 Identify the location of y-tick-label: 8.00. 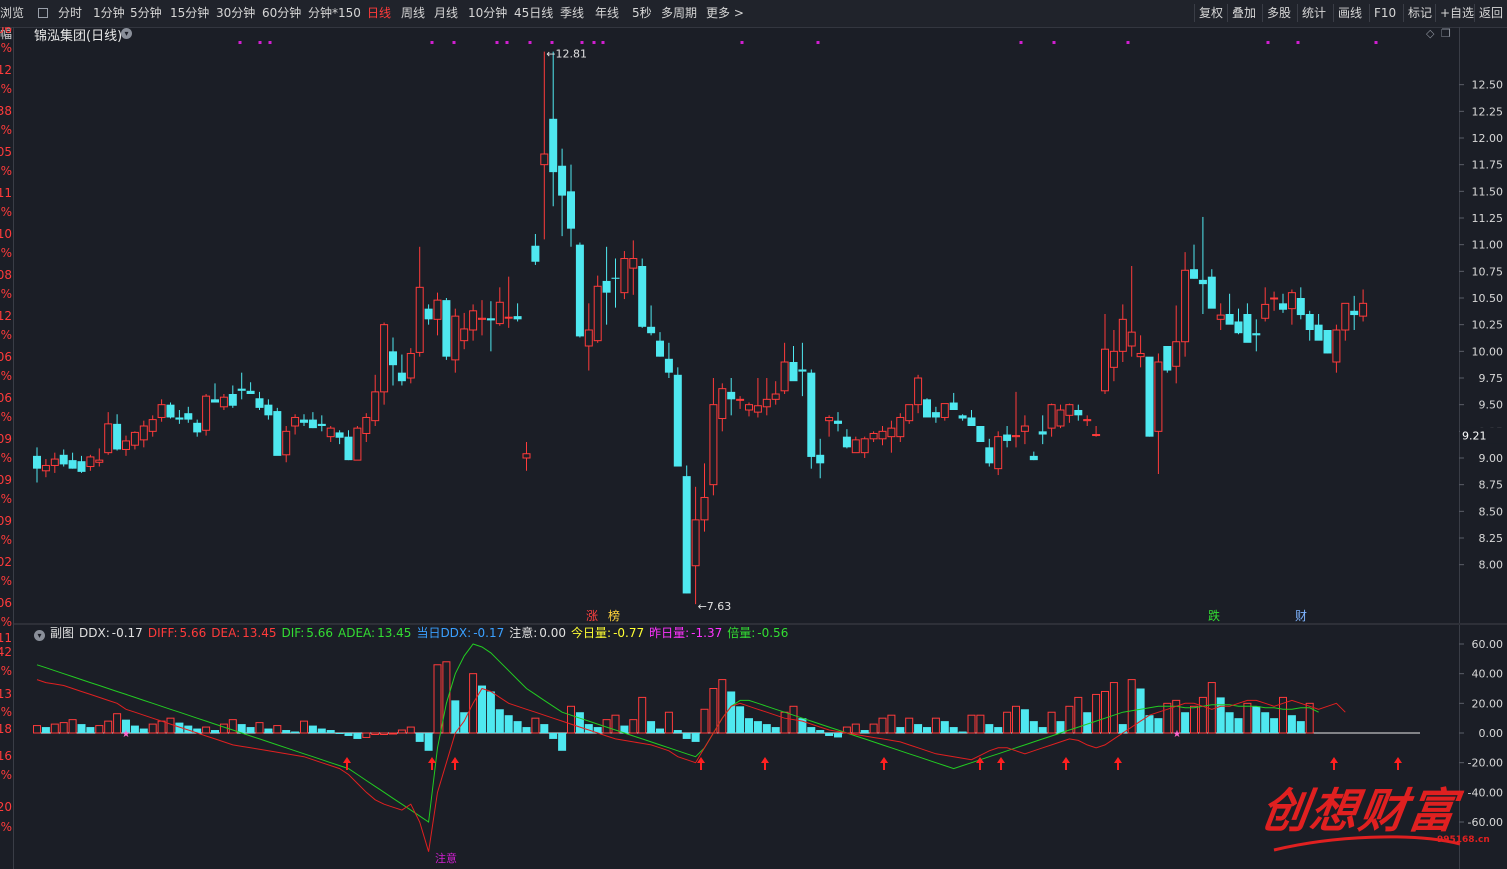
(1491, 565).